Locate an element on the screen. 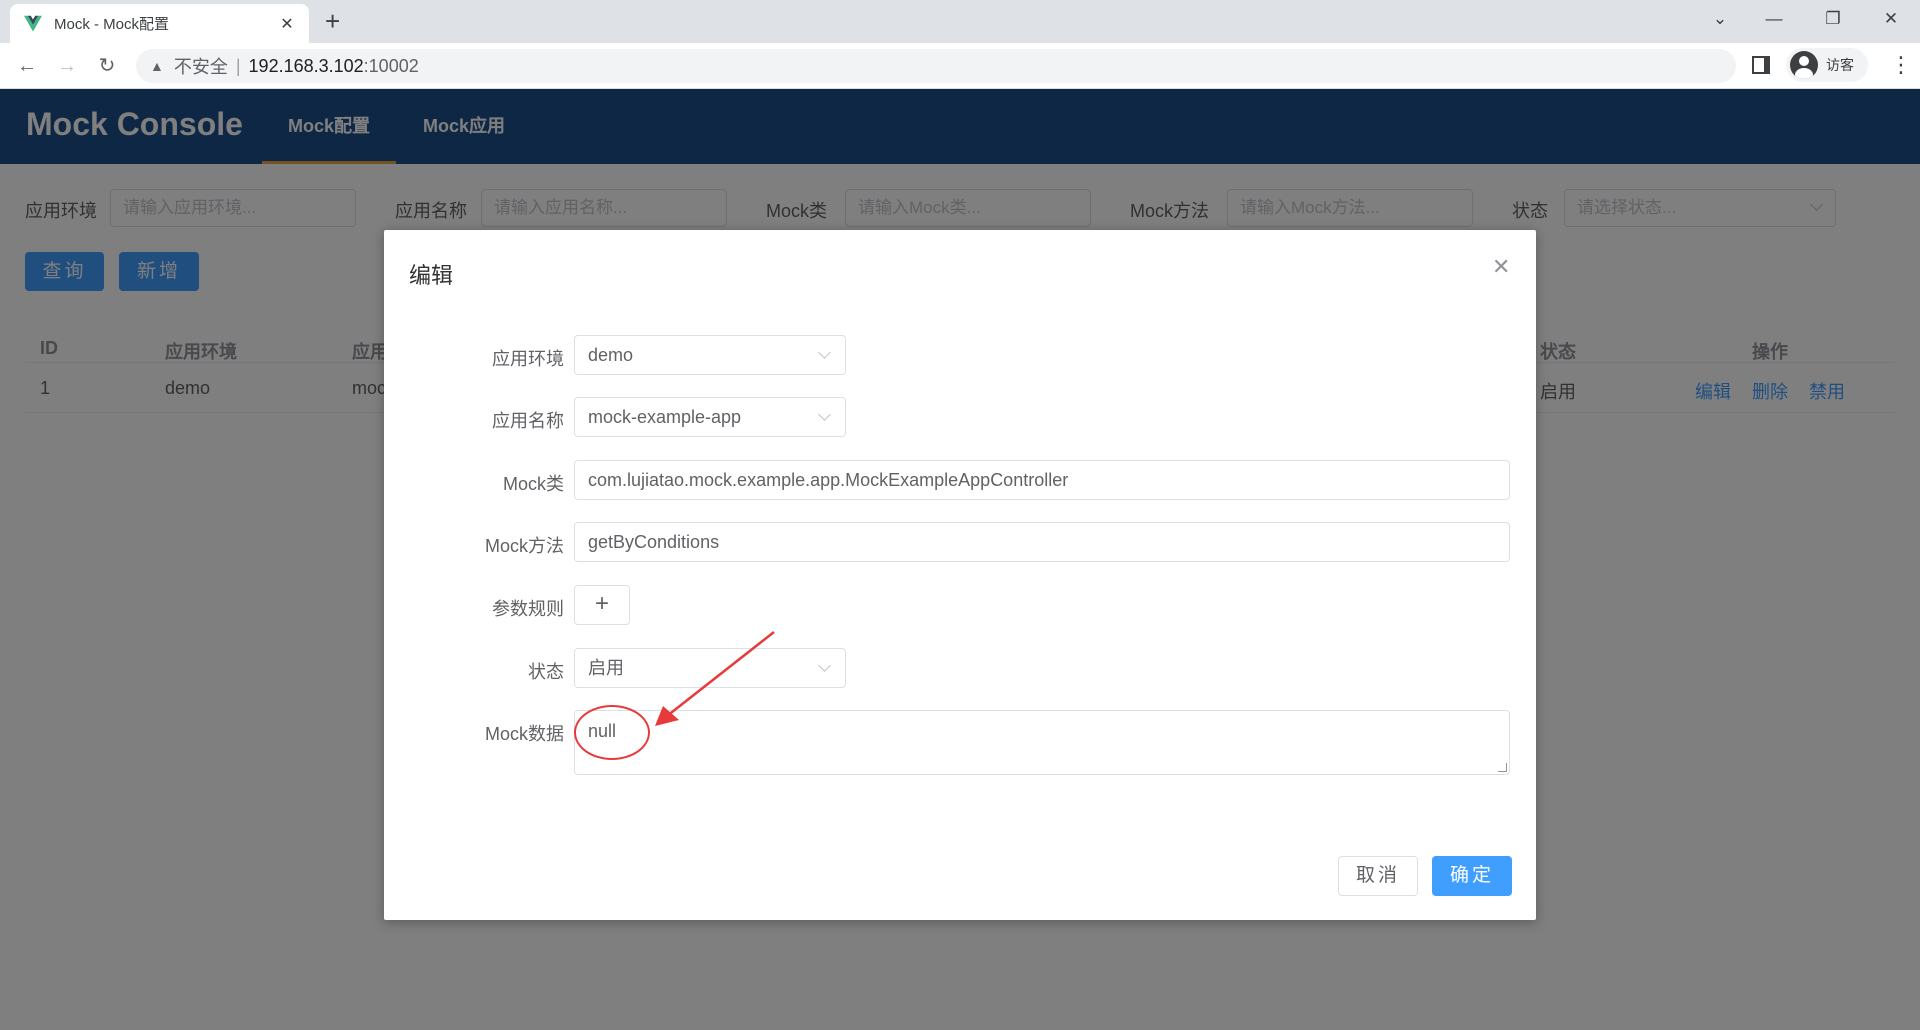  env-value: demo is located at coordinates (611, 355).